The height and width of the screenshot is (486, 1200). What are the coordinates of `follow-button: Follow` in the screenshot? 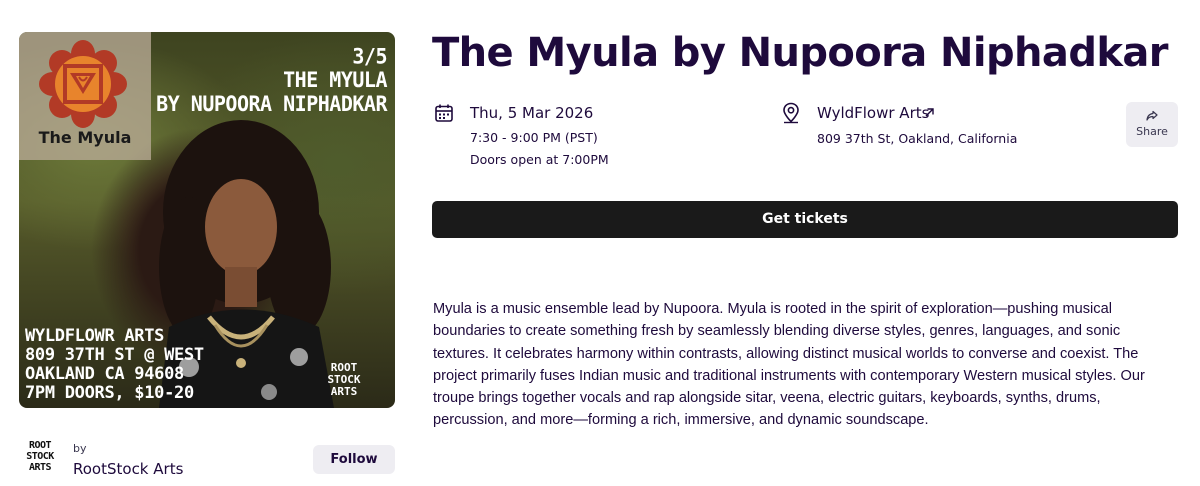 It's located at (354, 459).